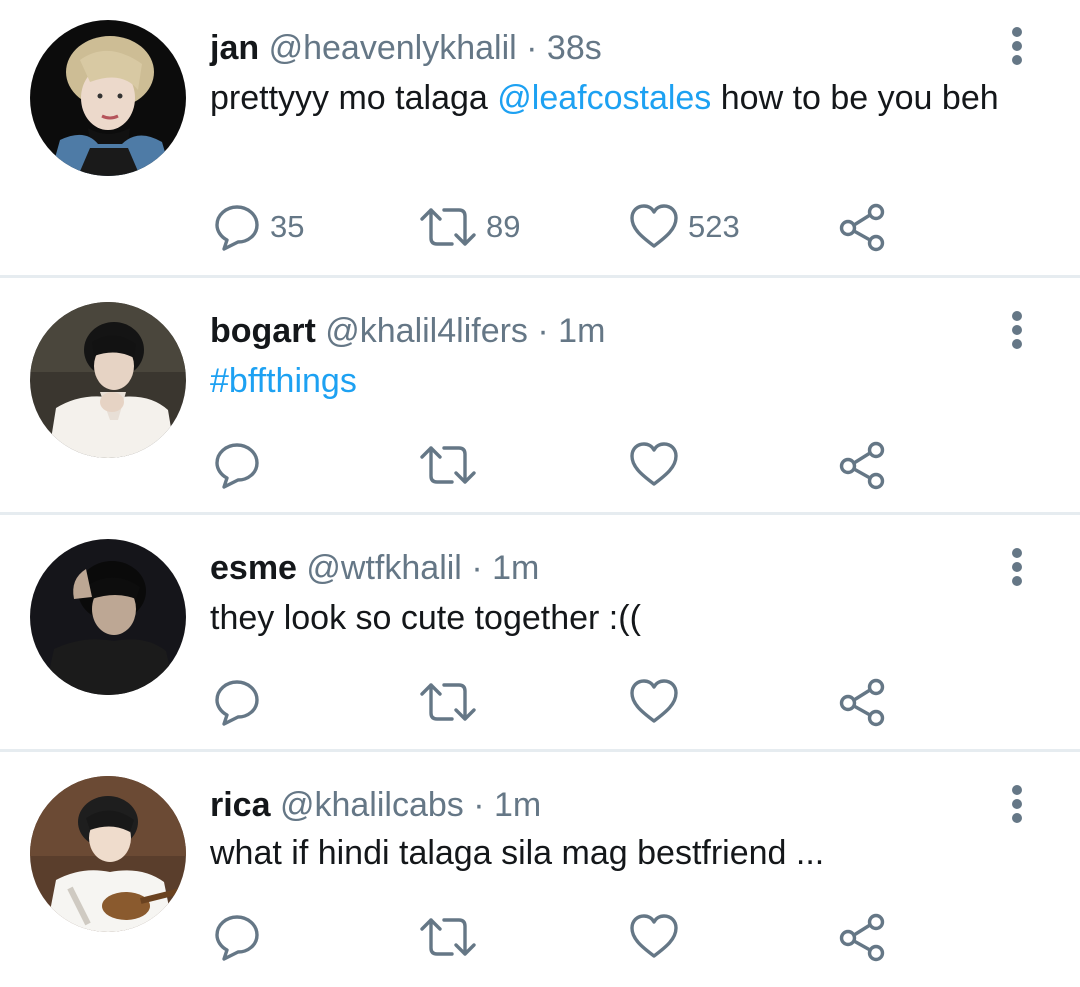 The height and width of the screenshot is (987, 1080). Describe the element at coordinates (253, 568) in the screenshot. I see `display-name: esme` at that location.